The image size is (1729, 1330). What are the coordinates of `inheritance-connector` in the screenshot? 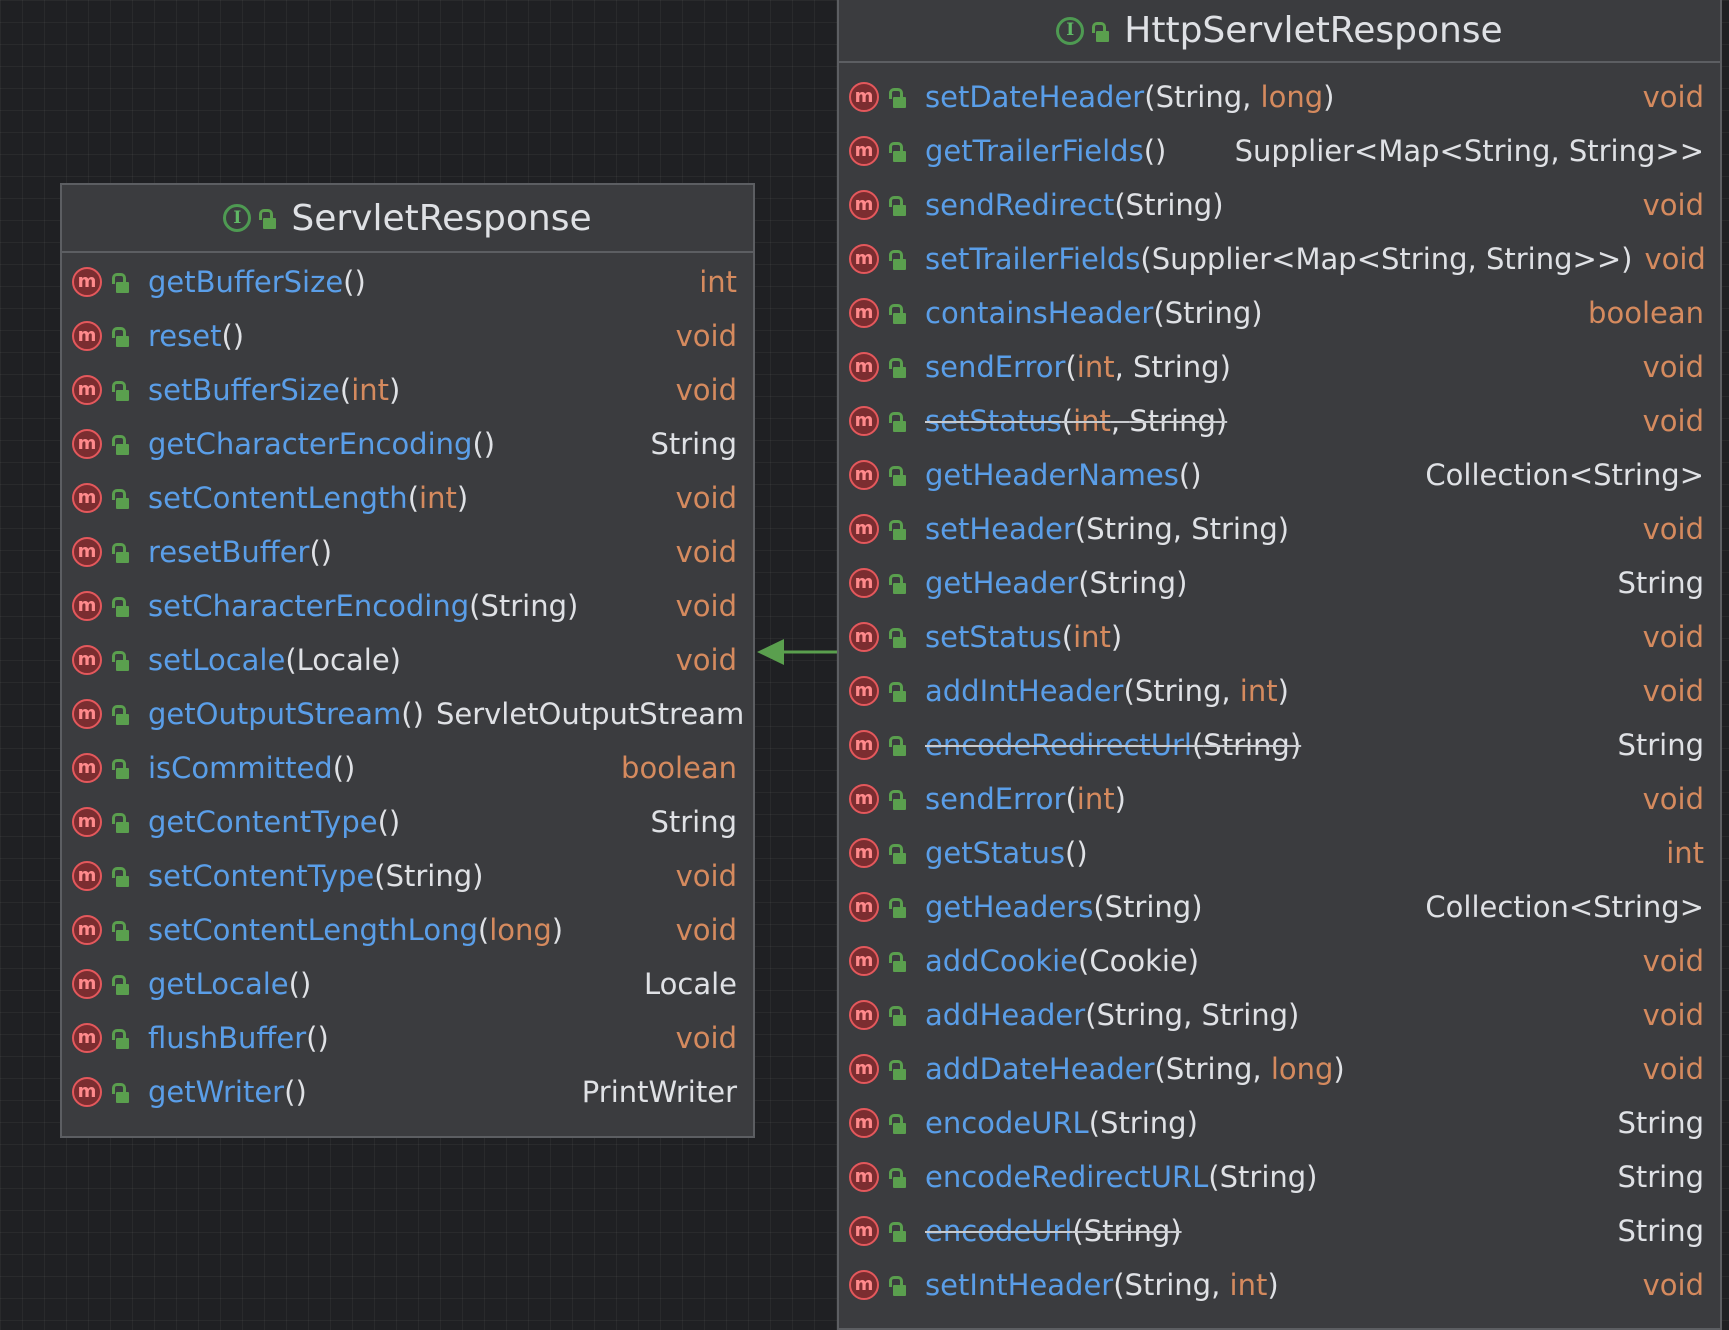 It's located at (797, 652).